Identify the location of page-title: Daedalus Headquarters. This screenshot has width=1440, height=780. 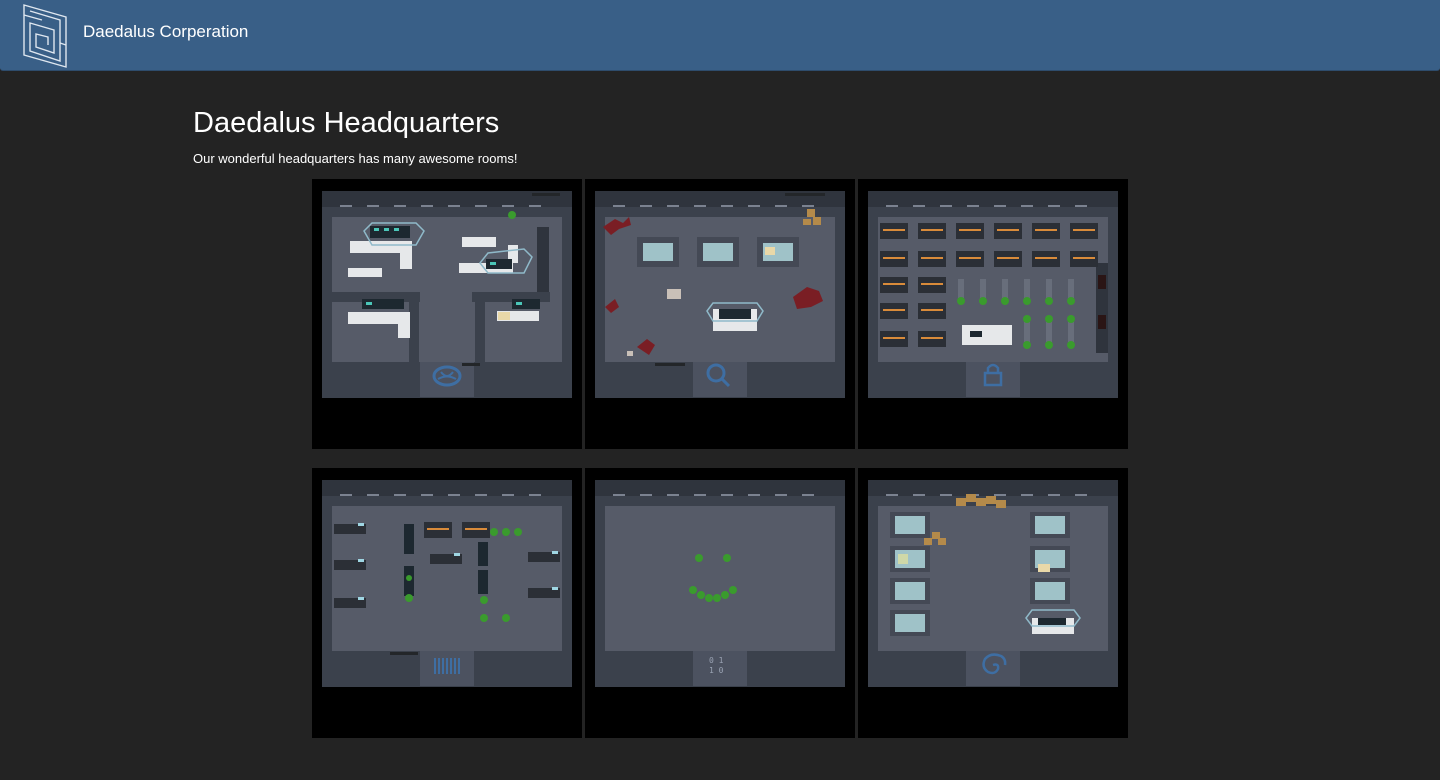
(346, 123).